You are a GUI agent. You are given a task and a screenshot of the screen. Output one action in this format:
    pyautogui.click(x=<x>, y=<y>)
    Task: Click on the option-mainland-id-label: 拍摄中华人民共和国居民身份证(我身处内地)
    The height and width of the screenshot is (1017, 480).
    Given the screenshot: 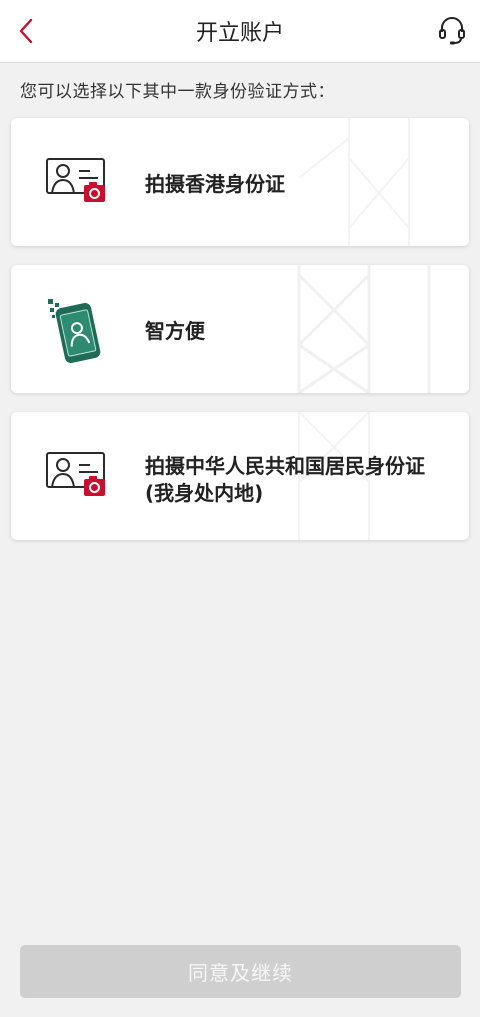 What is the action you would take?
    pyautogui.click(x=285, y=479)
    